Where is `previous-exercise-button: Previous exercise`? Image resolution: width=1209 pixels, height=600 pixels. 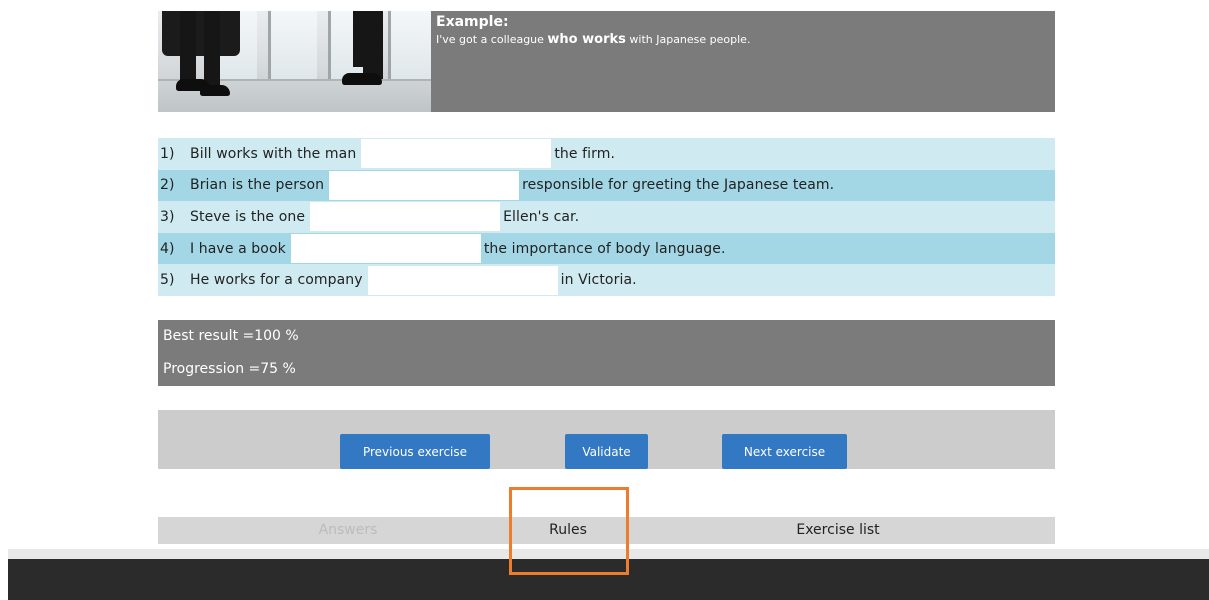 previous-exercise-button: Previous exercise is located at coordinates (415, 451).